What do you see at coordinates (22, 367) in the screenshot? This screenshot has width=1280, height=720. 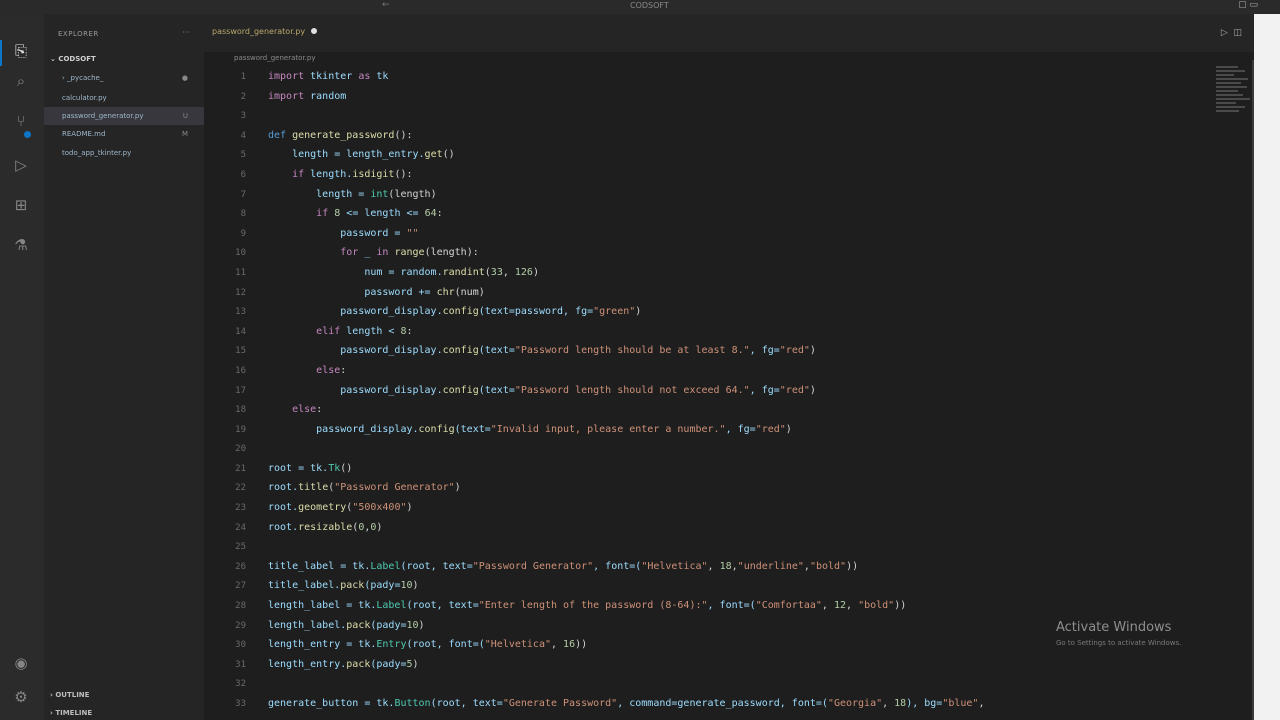 I see `activity-bar: ⎘ ⌕ ⑂ ▷ ⊞ ⚗ ◉ ⚙` at bounding box center [22, 367].